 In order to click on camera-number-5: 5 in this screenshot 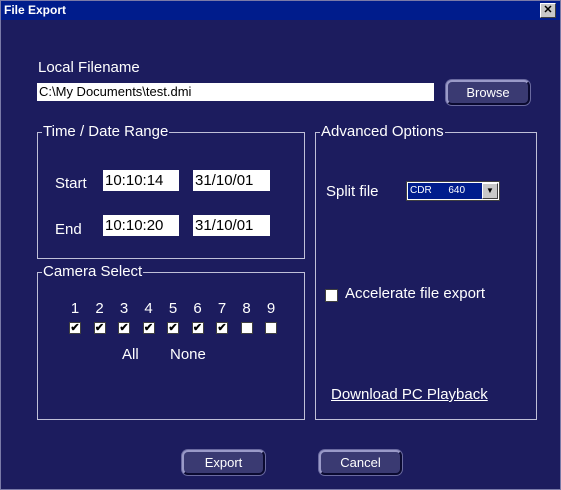, I will do `click(173, 308)`.